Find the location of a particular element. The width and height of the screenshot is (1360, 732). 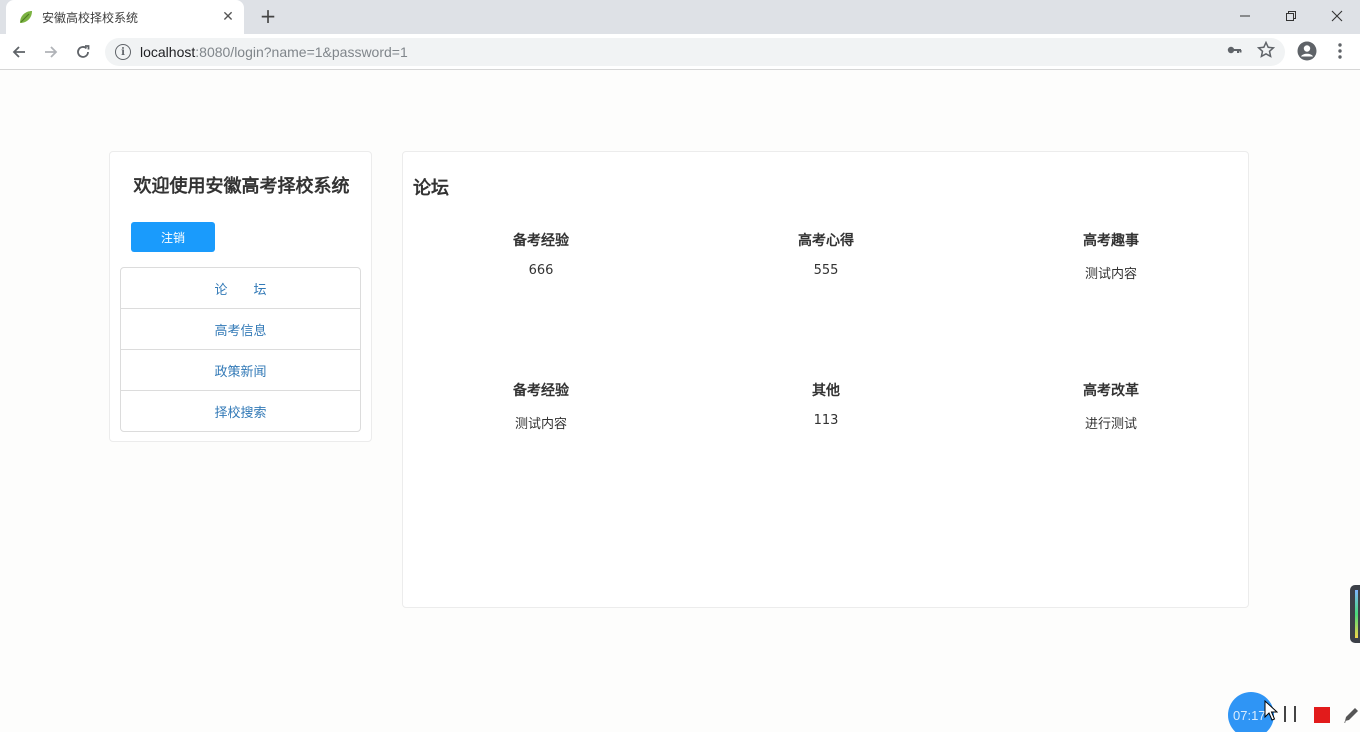

window-restore-button is located at coordinates (1291, 16).